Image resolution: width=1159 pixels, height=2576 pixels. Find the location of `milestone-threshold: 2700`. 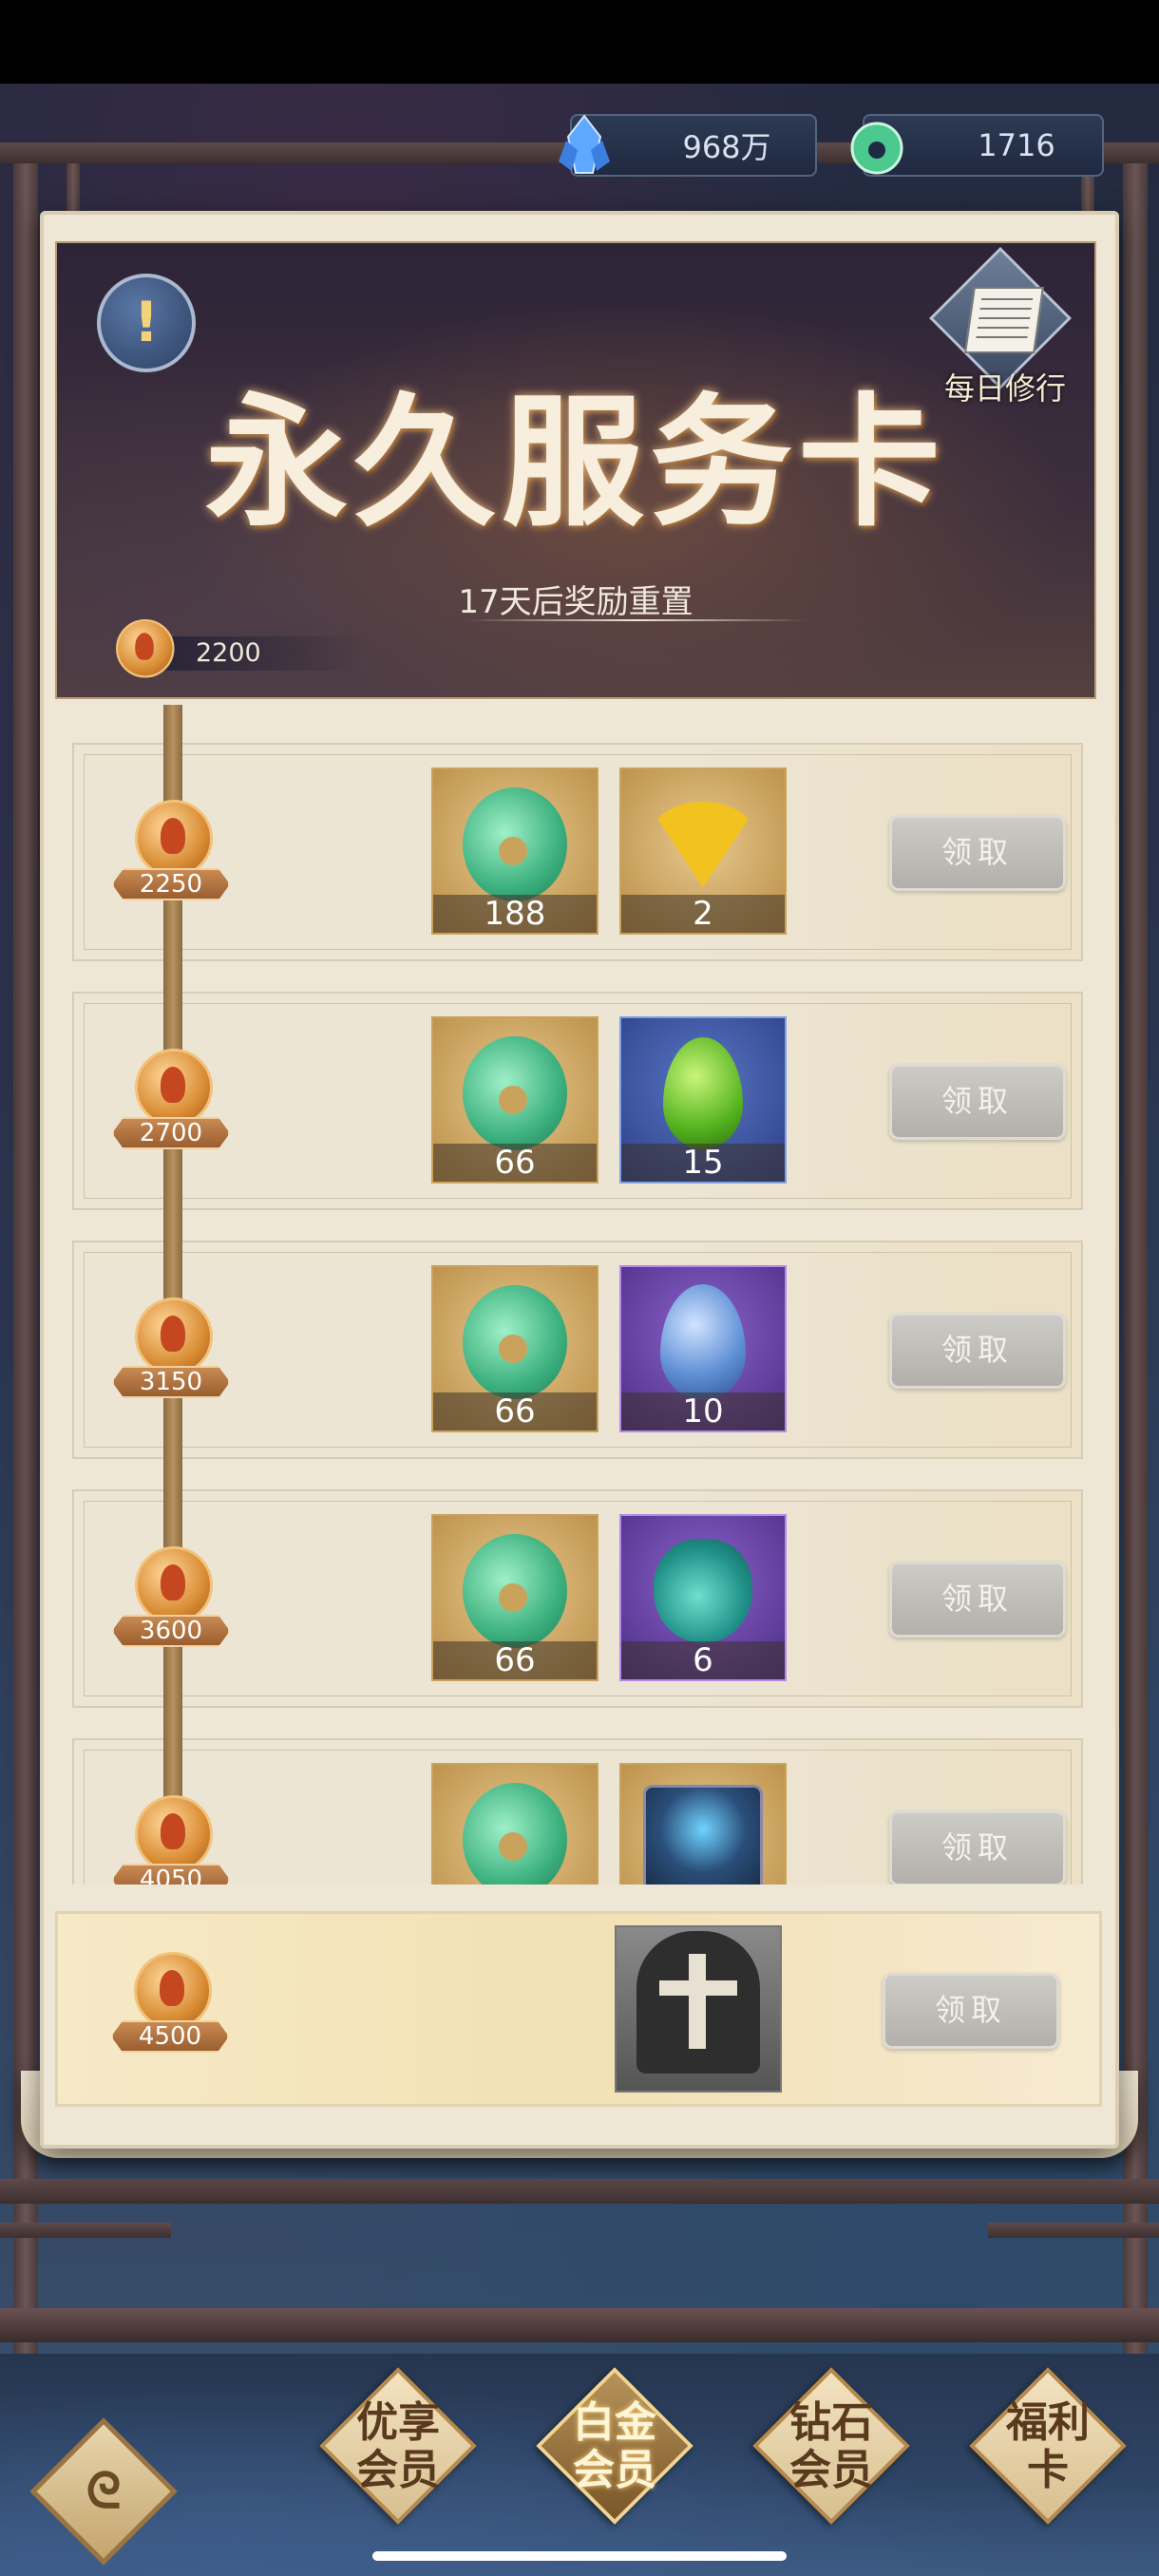

milestone-threshold: 2700 is located at coordinates (171, 1133).